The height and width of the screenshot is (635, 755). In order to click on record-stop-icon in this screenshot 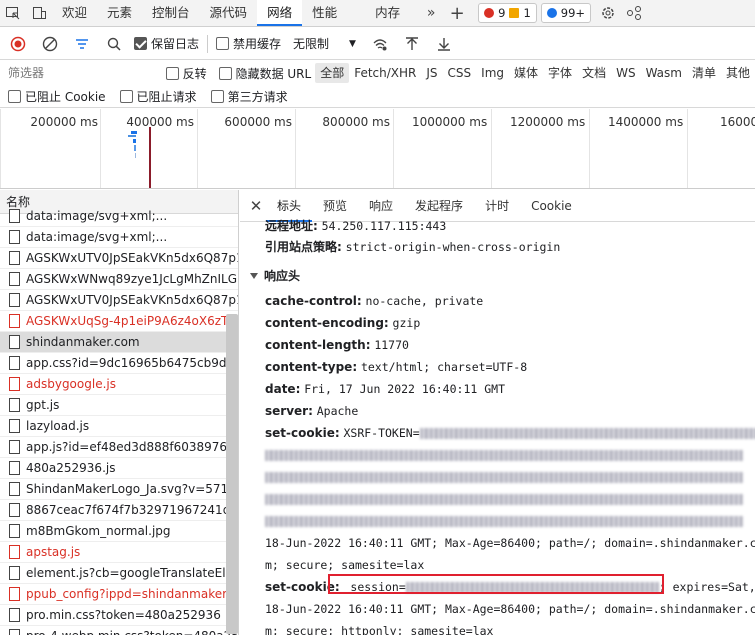, I will do `click(18, 44)`.